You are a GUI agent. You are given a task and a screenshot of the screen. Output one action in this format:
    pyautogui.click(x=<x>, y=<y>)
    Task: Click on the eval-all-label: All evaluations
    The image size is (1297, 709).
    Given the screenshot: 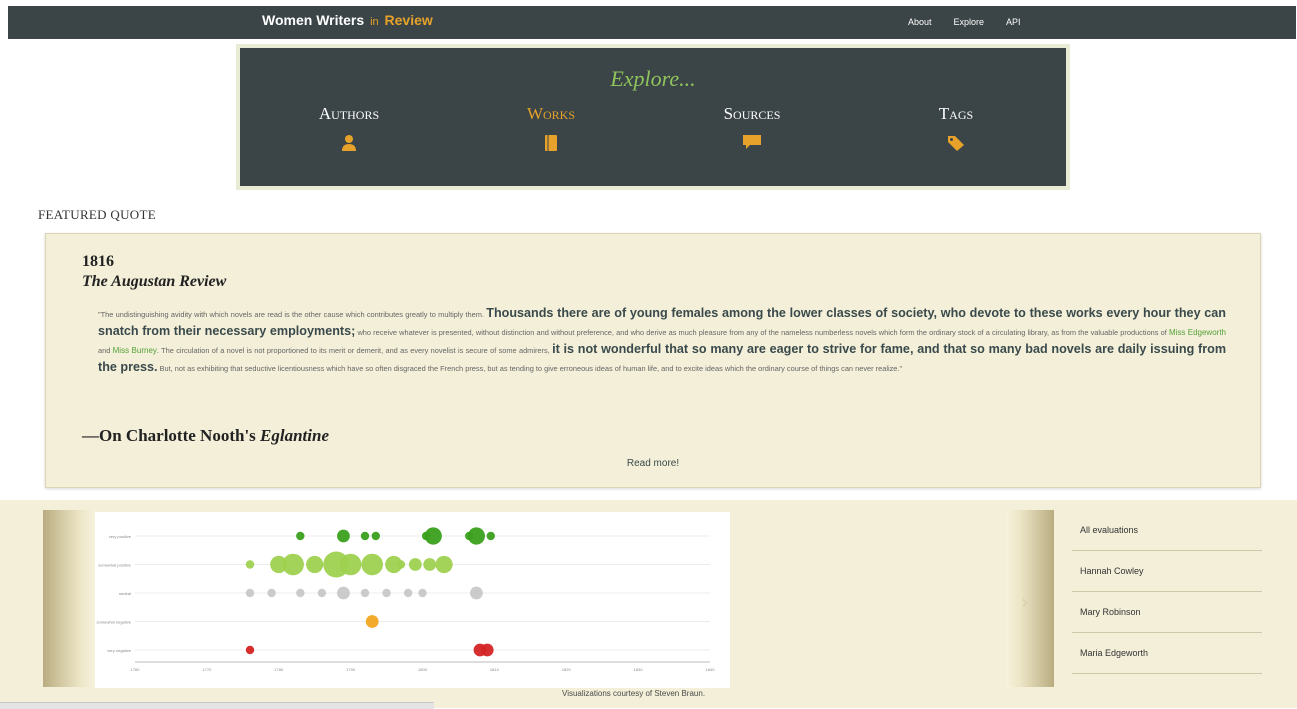 What is the action you would take?
    pyautogui.click(x=1109, y=530)
    